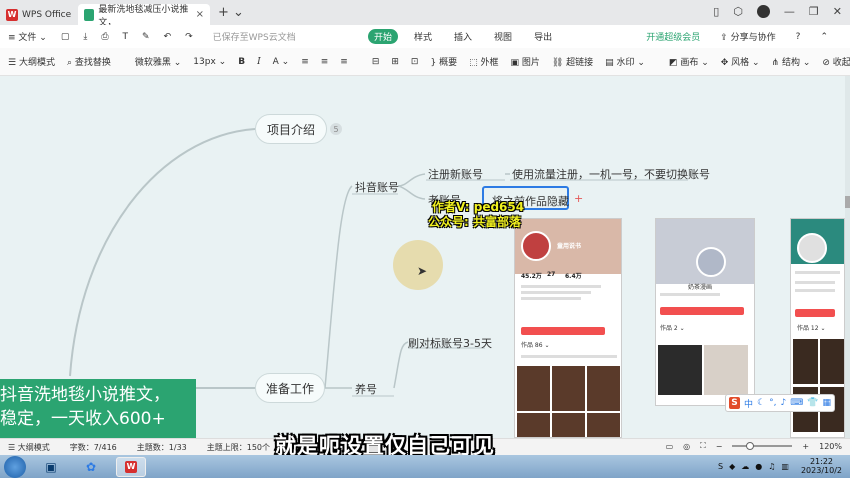 This screenshot has height=478, width=850. I want to click on restore-icon: ❐, so click(814, 11).